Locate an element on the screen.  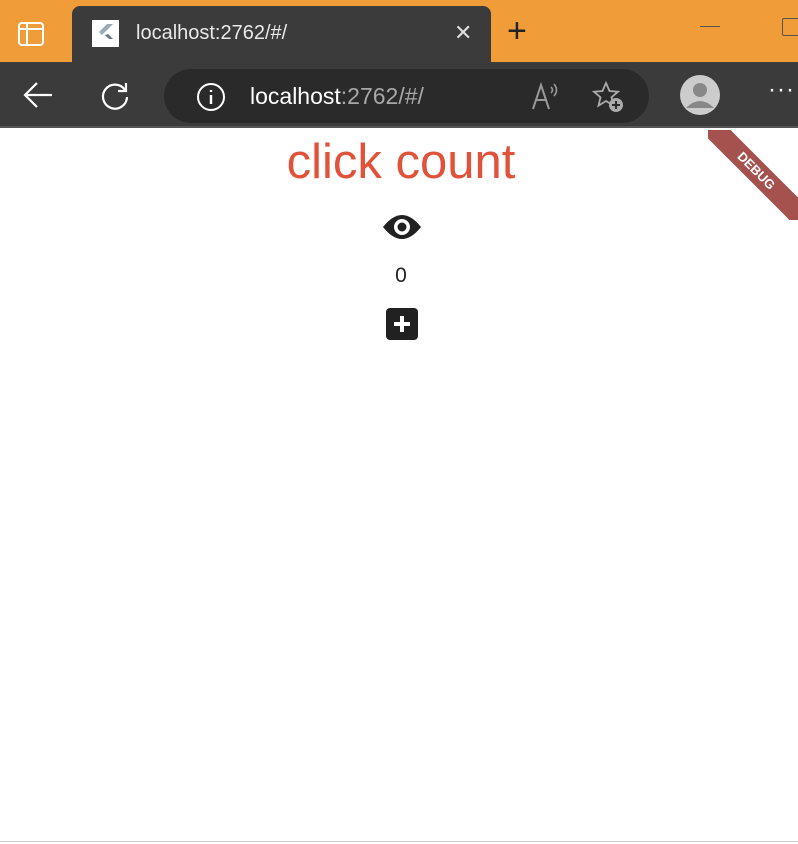
browser-titlebar: localhost:2762/#/ ✕ + is located at coordinates (399, 32).